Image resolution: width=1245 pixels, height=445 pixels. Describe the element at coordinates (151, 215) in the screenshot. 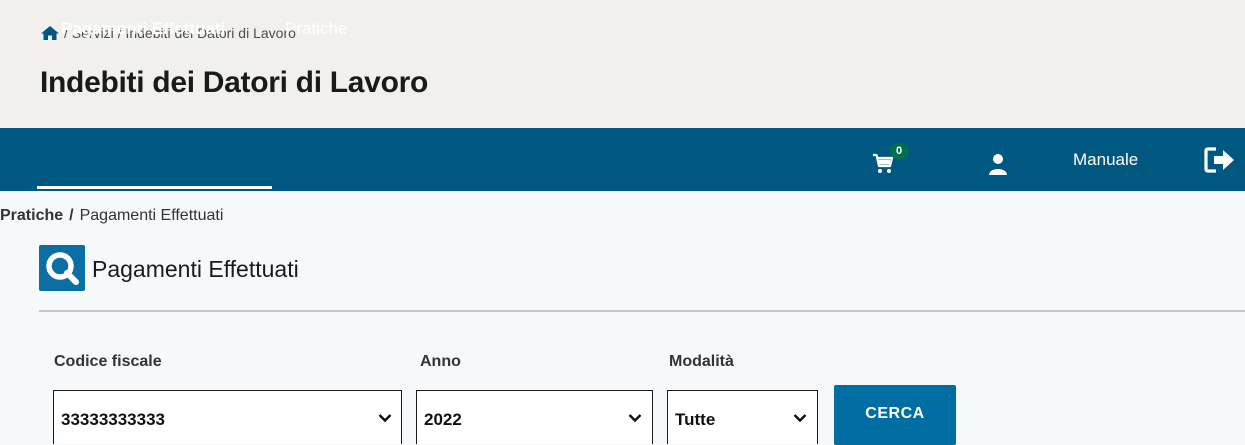

I see `sub-breadcrumb-current: Pagamenti Effettuati` at that location.